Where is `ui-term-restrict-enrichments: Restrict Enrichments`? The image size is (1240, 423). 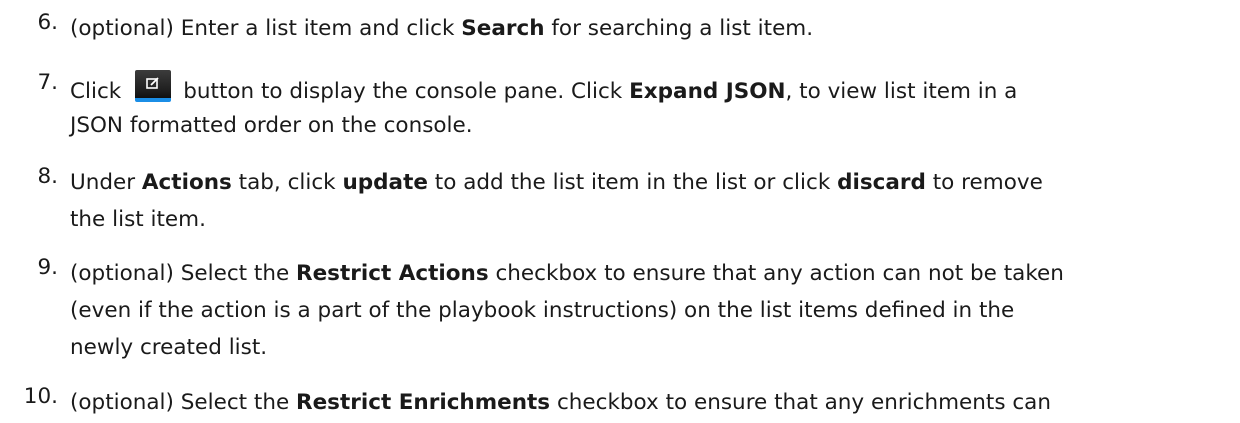
ui-term-restrict-enrichments: Restrict Enrichments is located at coordinates (423, 402).